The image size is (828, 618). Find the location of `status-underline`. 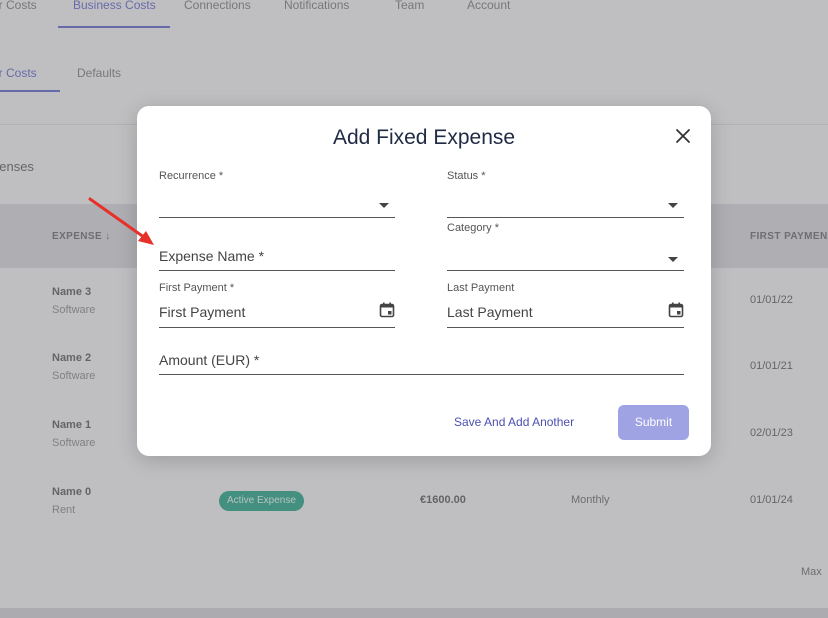

status-underline is located at coordinates (565, 217).